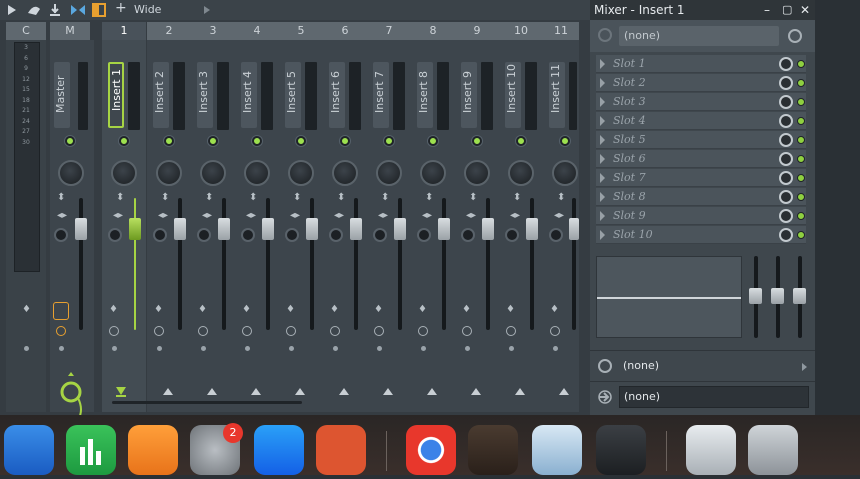  Describe the element at coordinates (301, 226) in the screenshot. I see `insert-strip-5: Insert 5 ⬍ ◂▸ ♦` at that location.